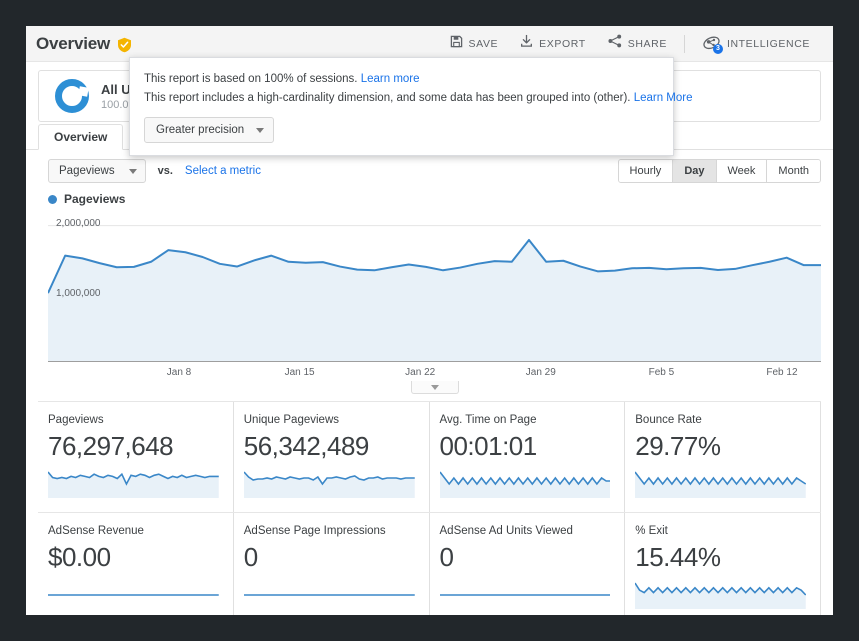 This screenshot has width=859, height=641. What do you see at coordinates (678, 446) in the screenshot?
I see `metric-card-value: 29.77%` at bounding box center [678, 446].